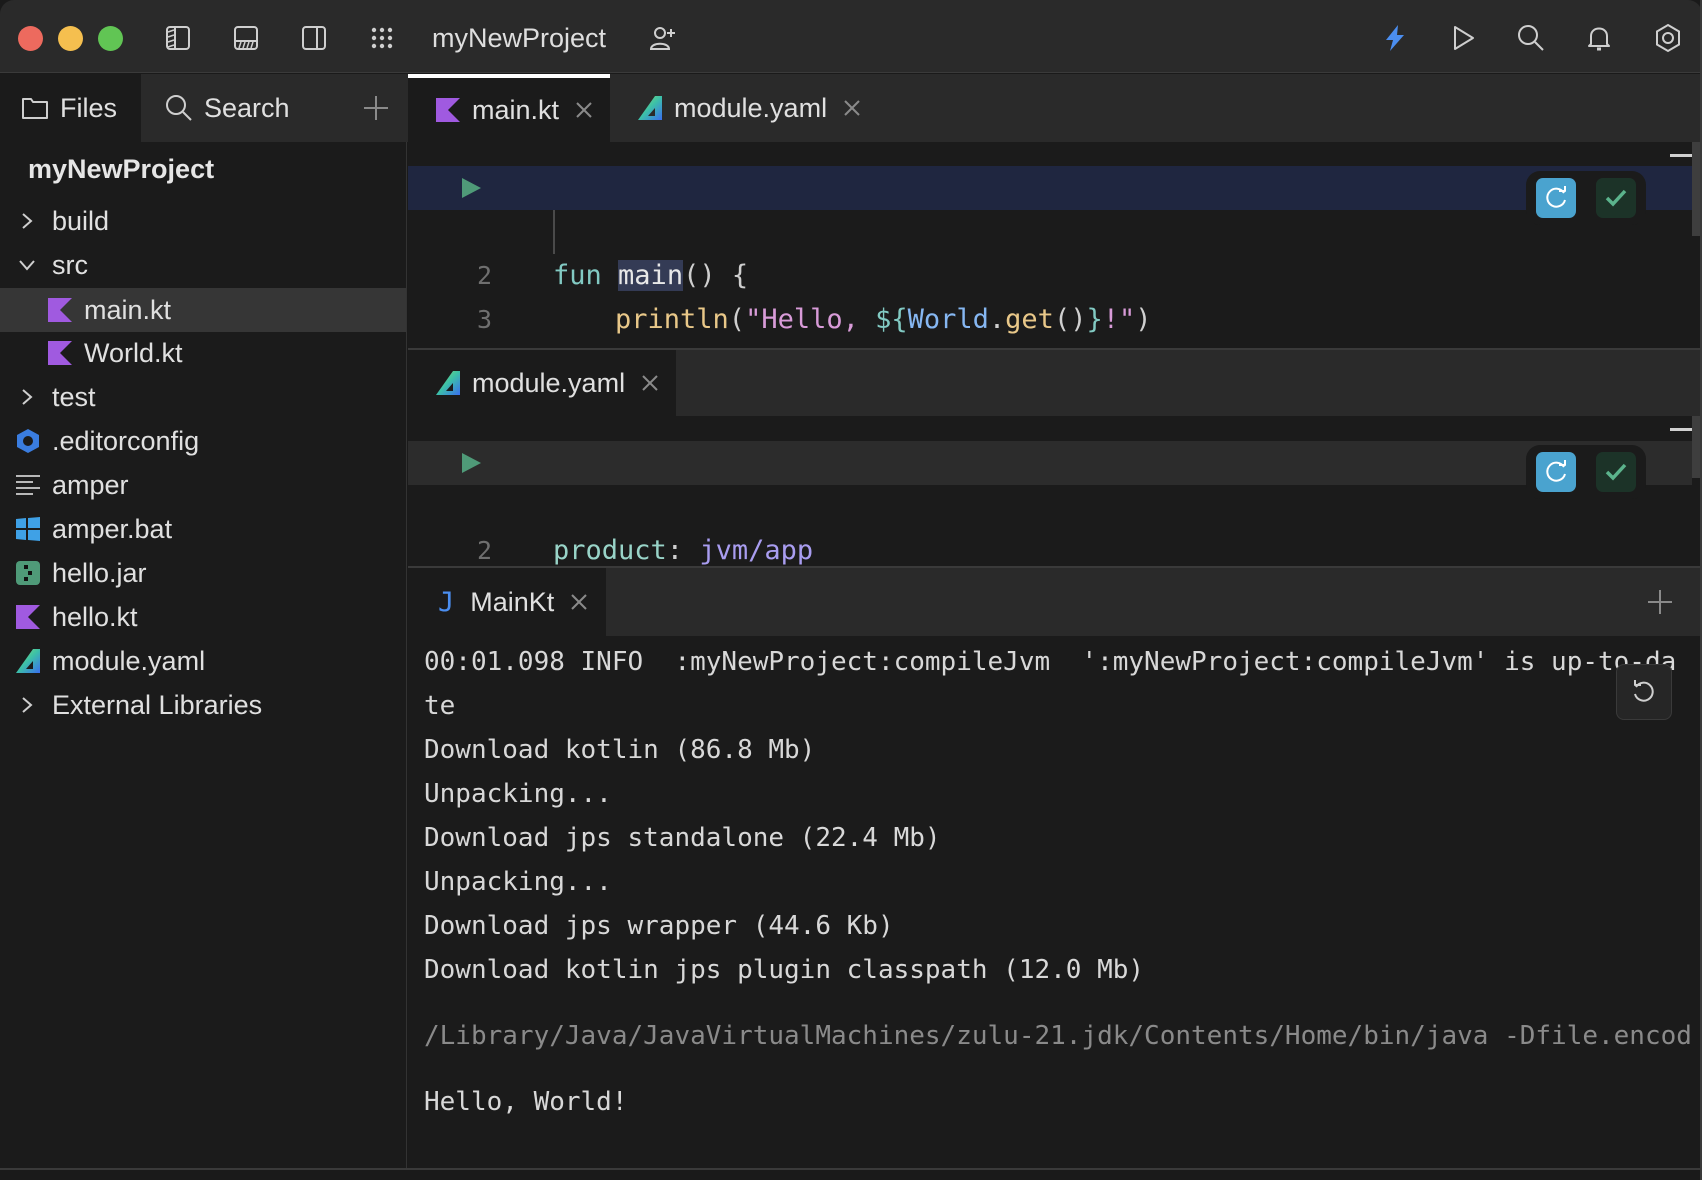 The image size is (1702, 1180). I want to click on tree-item-hello-kt: hello.kt, so click(203, 617).